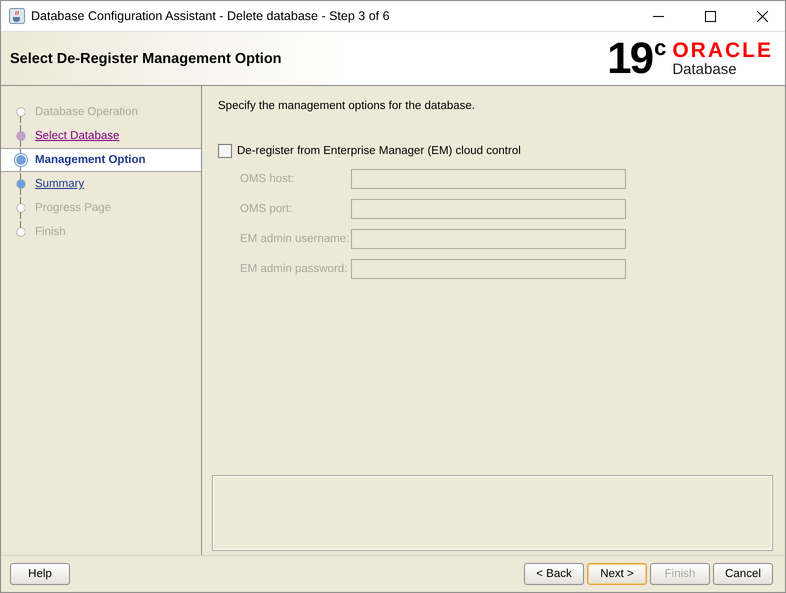  What do you see at coordinates (17, 16) in the screenshot?
I see `java-cup-icon` at bounding box center [17, 16].